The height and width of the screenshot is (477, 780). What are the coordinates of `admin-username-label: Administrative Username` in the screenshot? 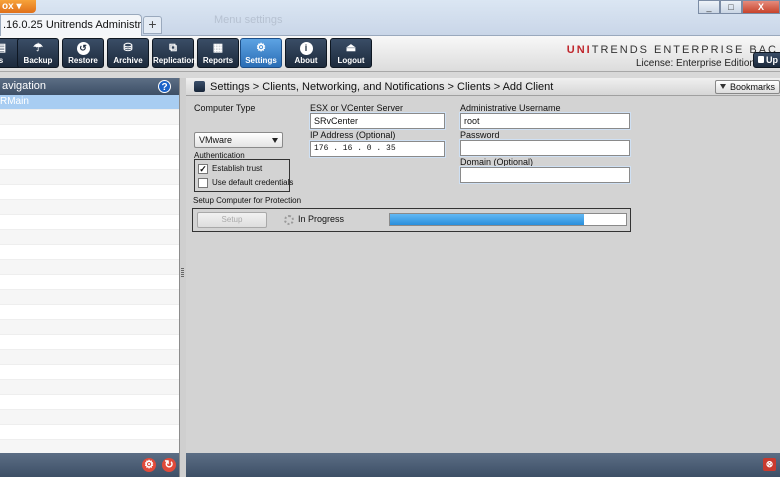 It's located at (510, 108).